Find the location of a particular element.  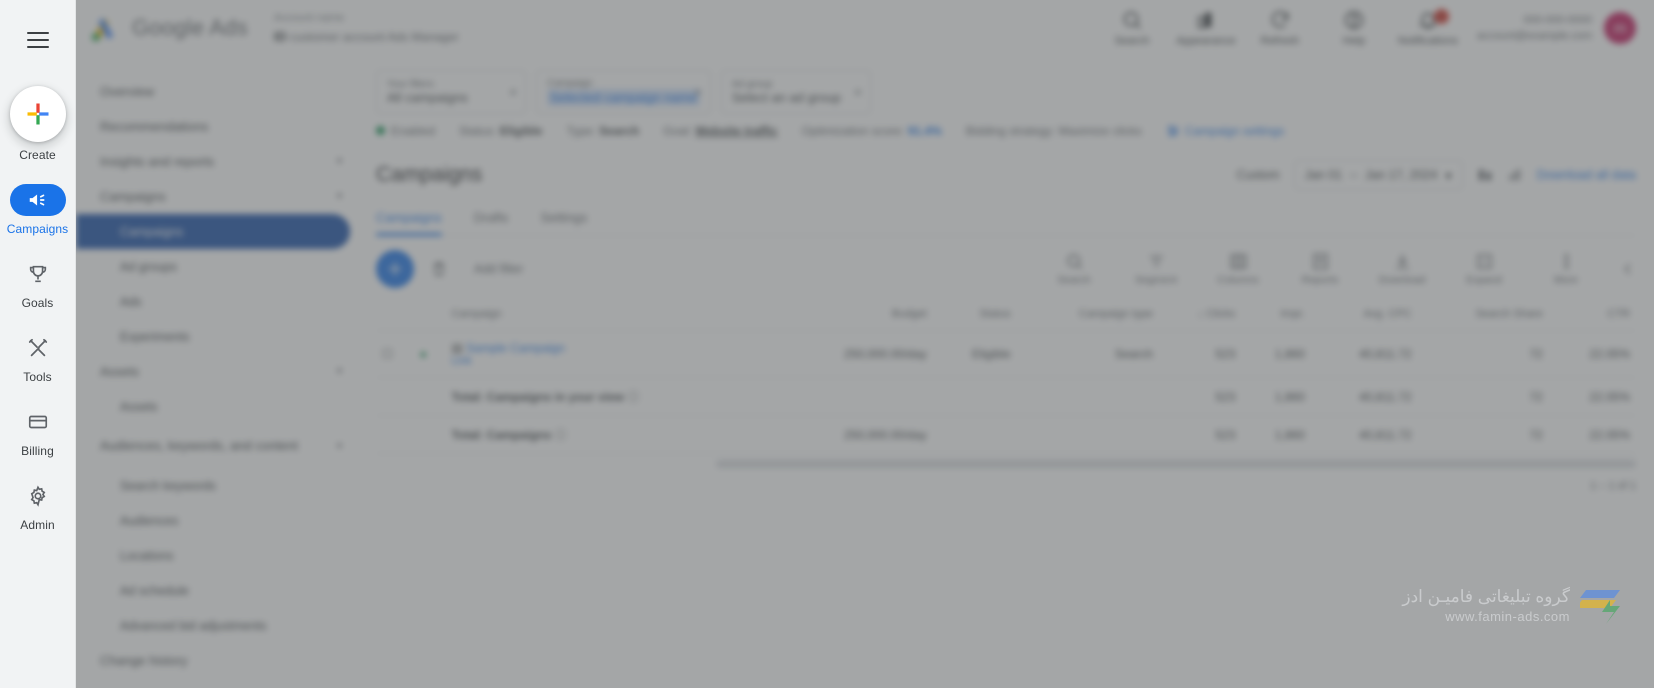

trophy-icon is located at coordinates (37, 274).